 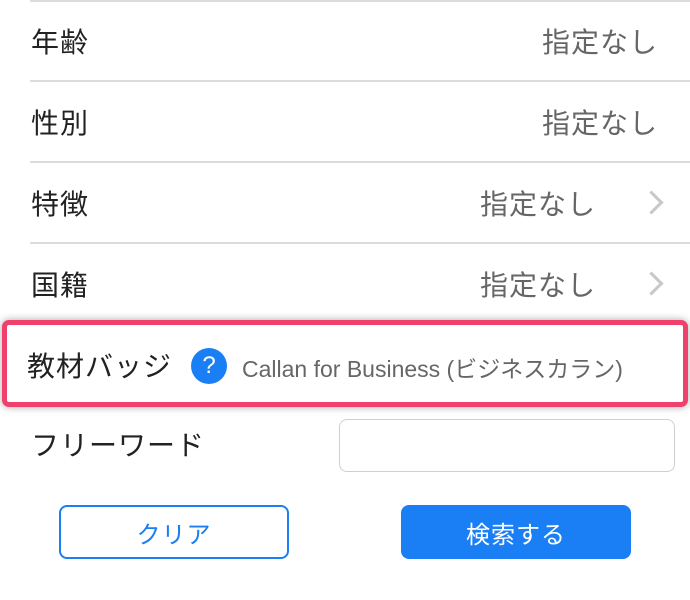 I want to click on filter-row-age: 年齢 指定なし, so click(x=345, y=41).